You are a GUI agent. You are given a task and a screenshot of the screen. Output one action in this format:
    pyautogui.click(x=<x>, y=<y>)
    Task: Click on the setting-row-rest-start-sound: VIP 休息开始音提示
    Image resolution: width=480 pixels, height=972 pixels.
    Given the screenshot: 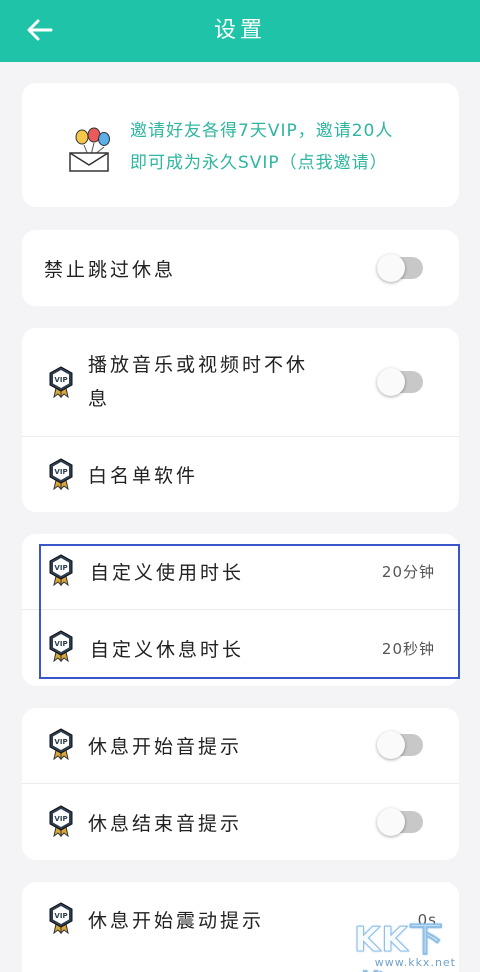 What is the action you would take?
    pyautogui.click(x=240, y=745)
    